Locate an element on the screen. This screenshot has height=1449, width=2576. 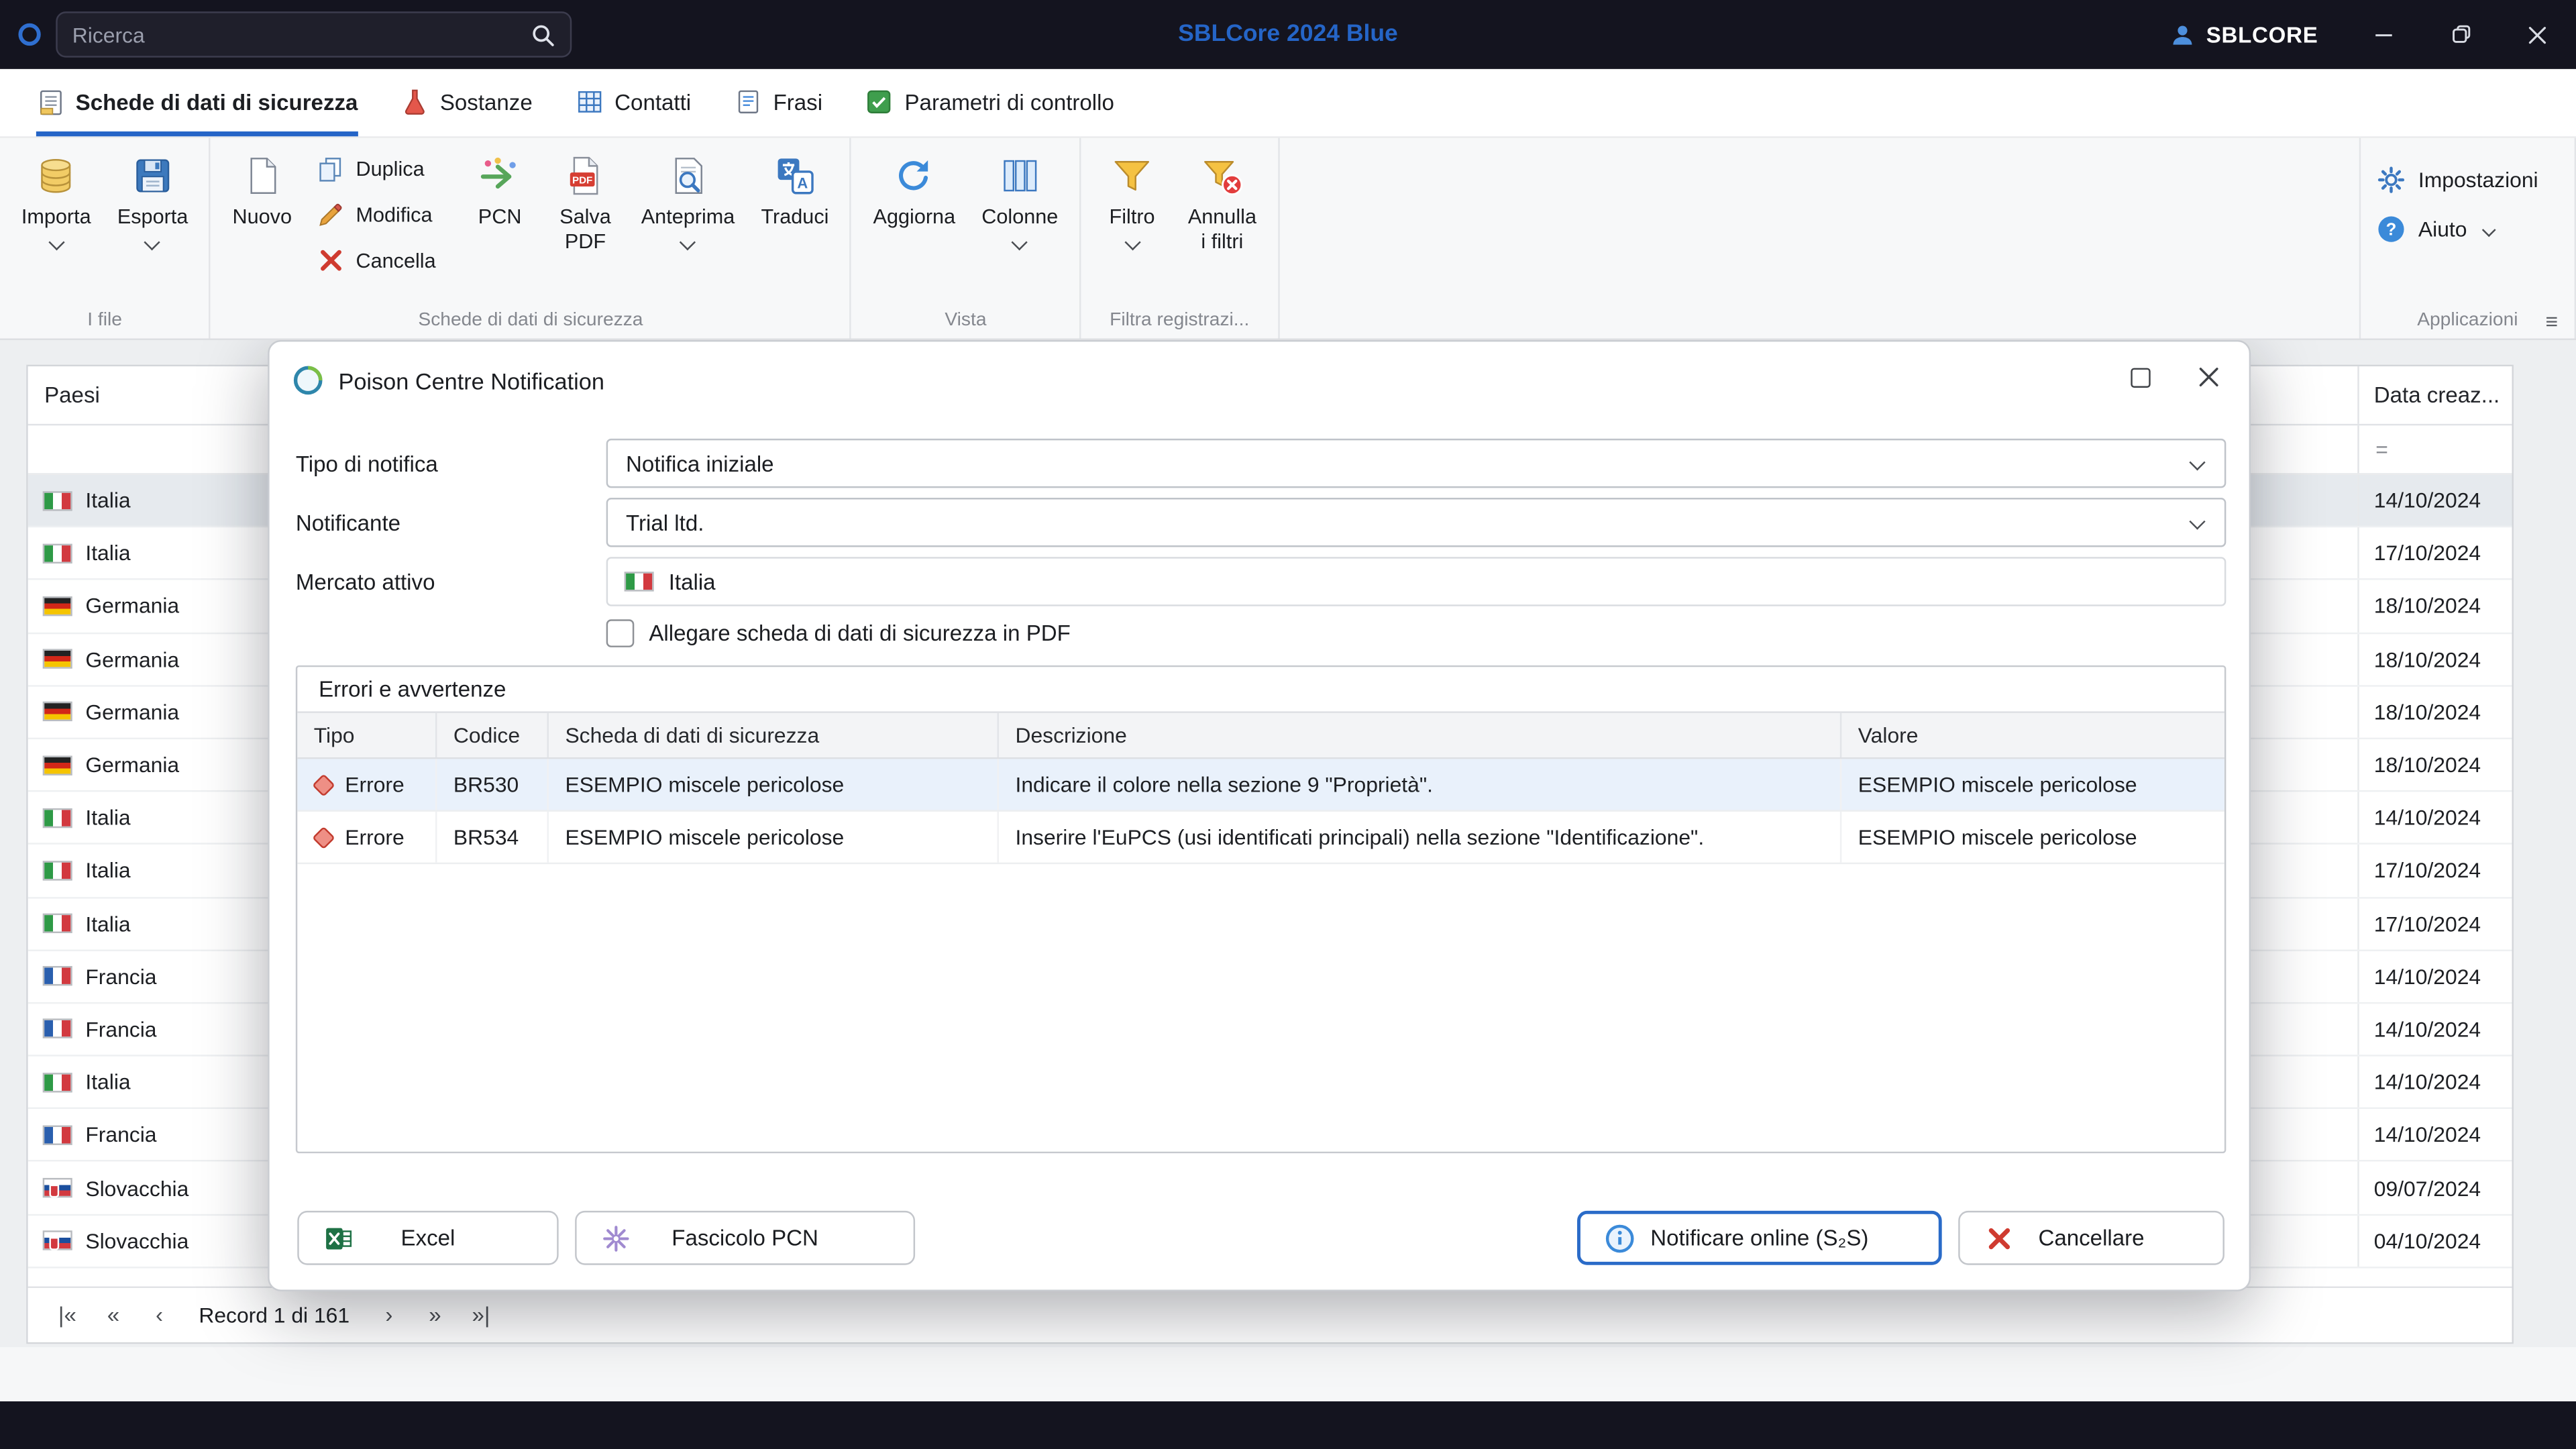
pdf-save-icon: PDF is located at coordinates (585, 175).